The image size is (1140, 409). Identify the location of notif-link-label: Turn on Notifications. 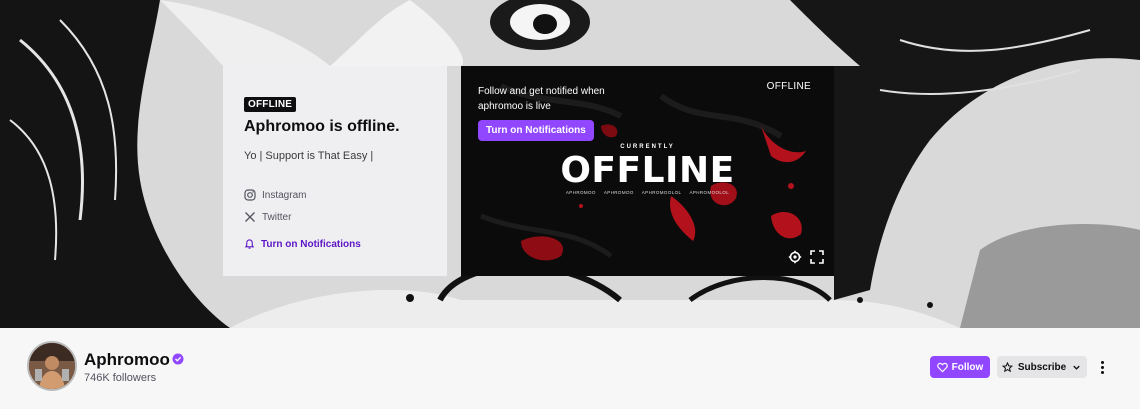
(311, 244).